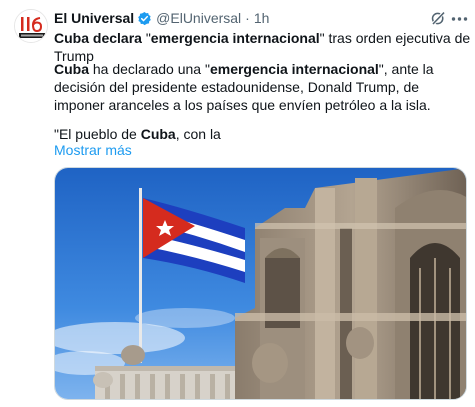 The image size is (475, 407). Describe the element at coordinates (158, 134) in the screenshot. I see `quote-bold-1: Cuba` at that location.